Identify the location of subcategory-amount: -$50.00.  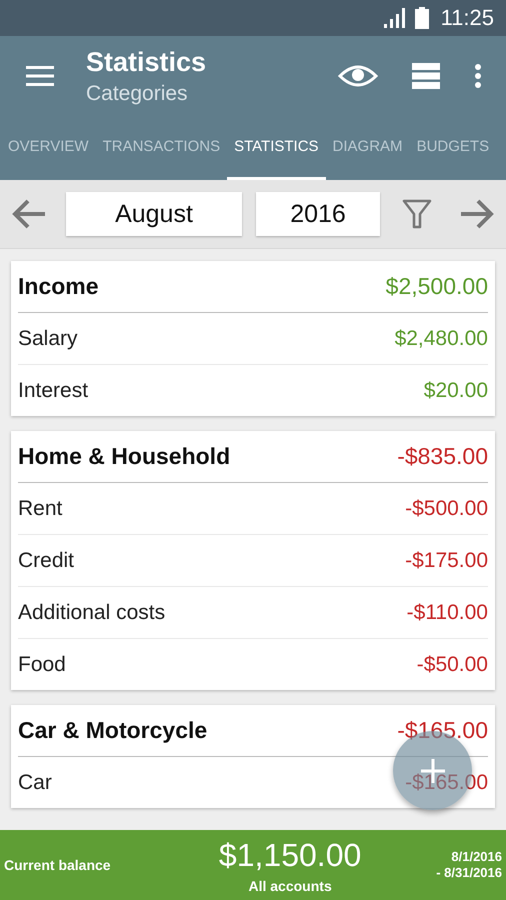
(452, 664).